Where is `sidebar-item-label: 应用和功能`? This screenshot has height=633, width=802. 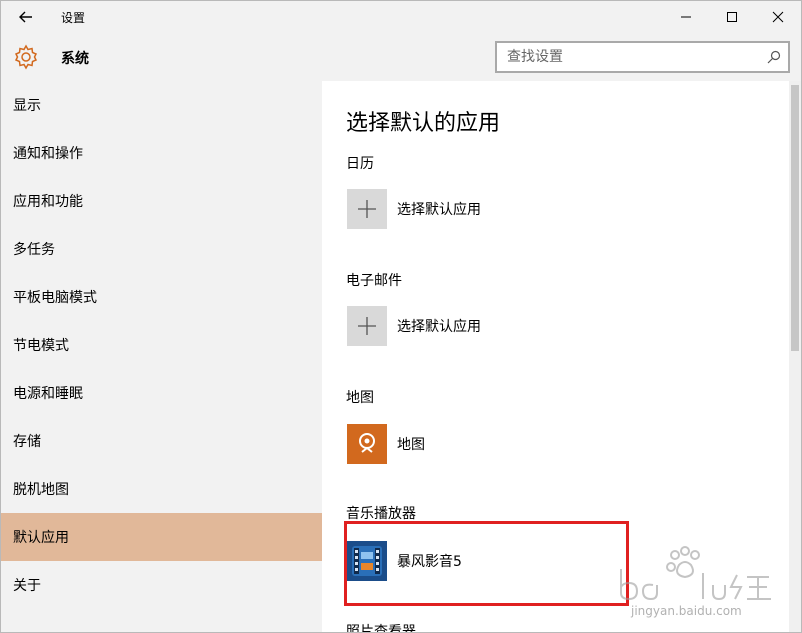
sidebar-item-label: 应用和功能 is located at coordinates (48, 202).